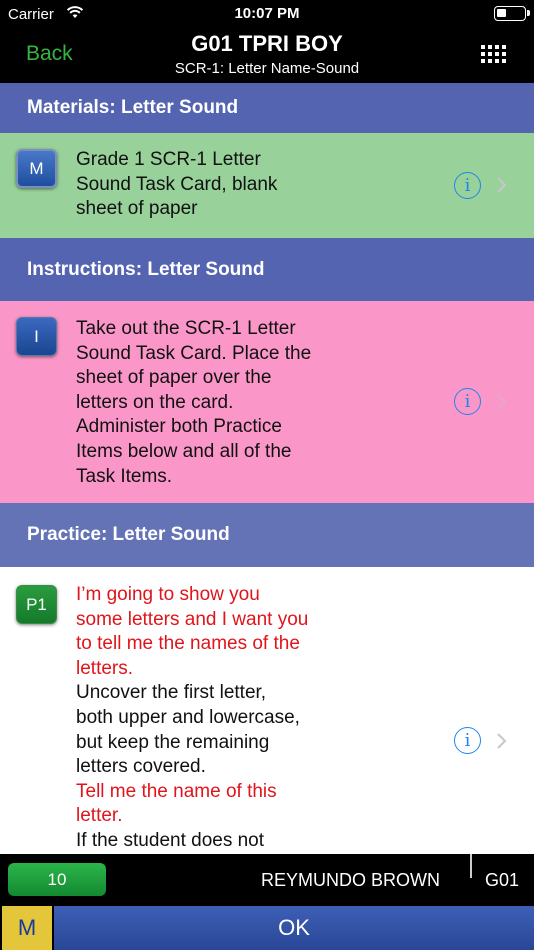  I want to click on page-title: G01 TPRI BOY, so click(267, 43).